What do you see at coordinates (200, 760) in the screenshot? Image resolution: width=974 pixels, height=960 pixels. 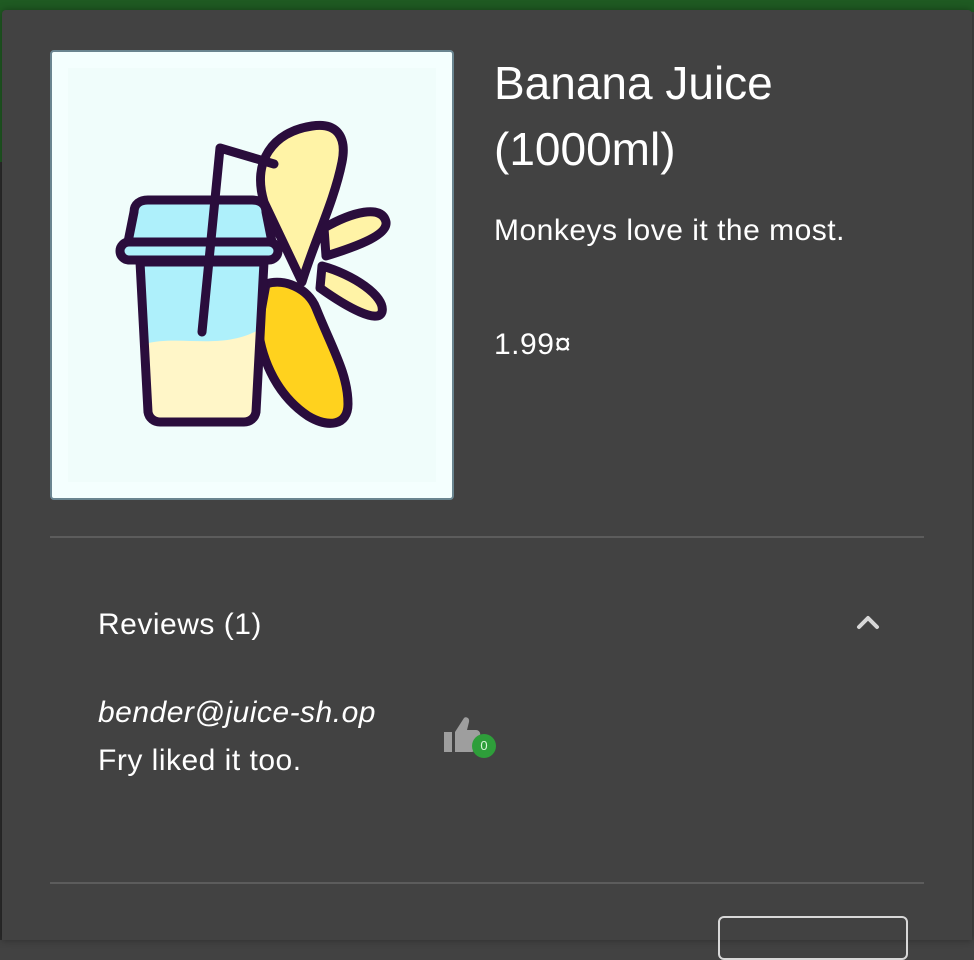 I see `review-text: Fry liked it too.` at bounding box center [200, 760].